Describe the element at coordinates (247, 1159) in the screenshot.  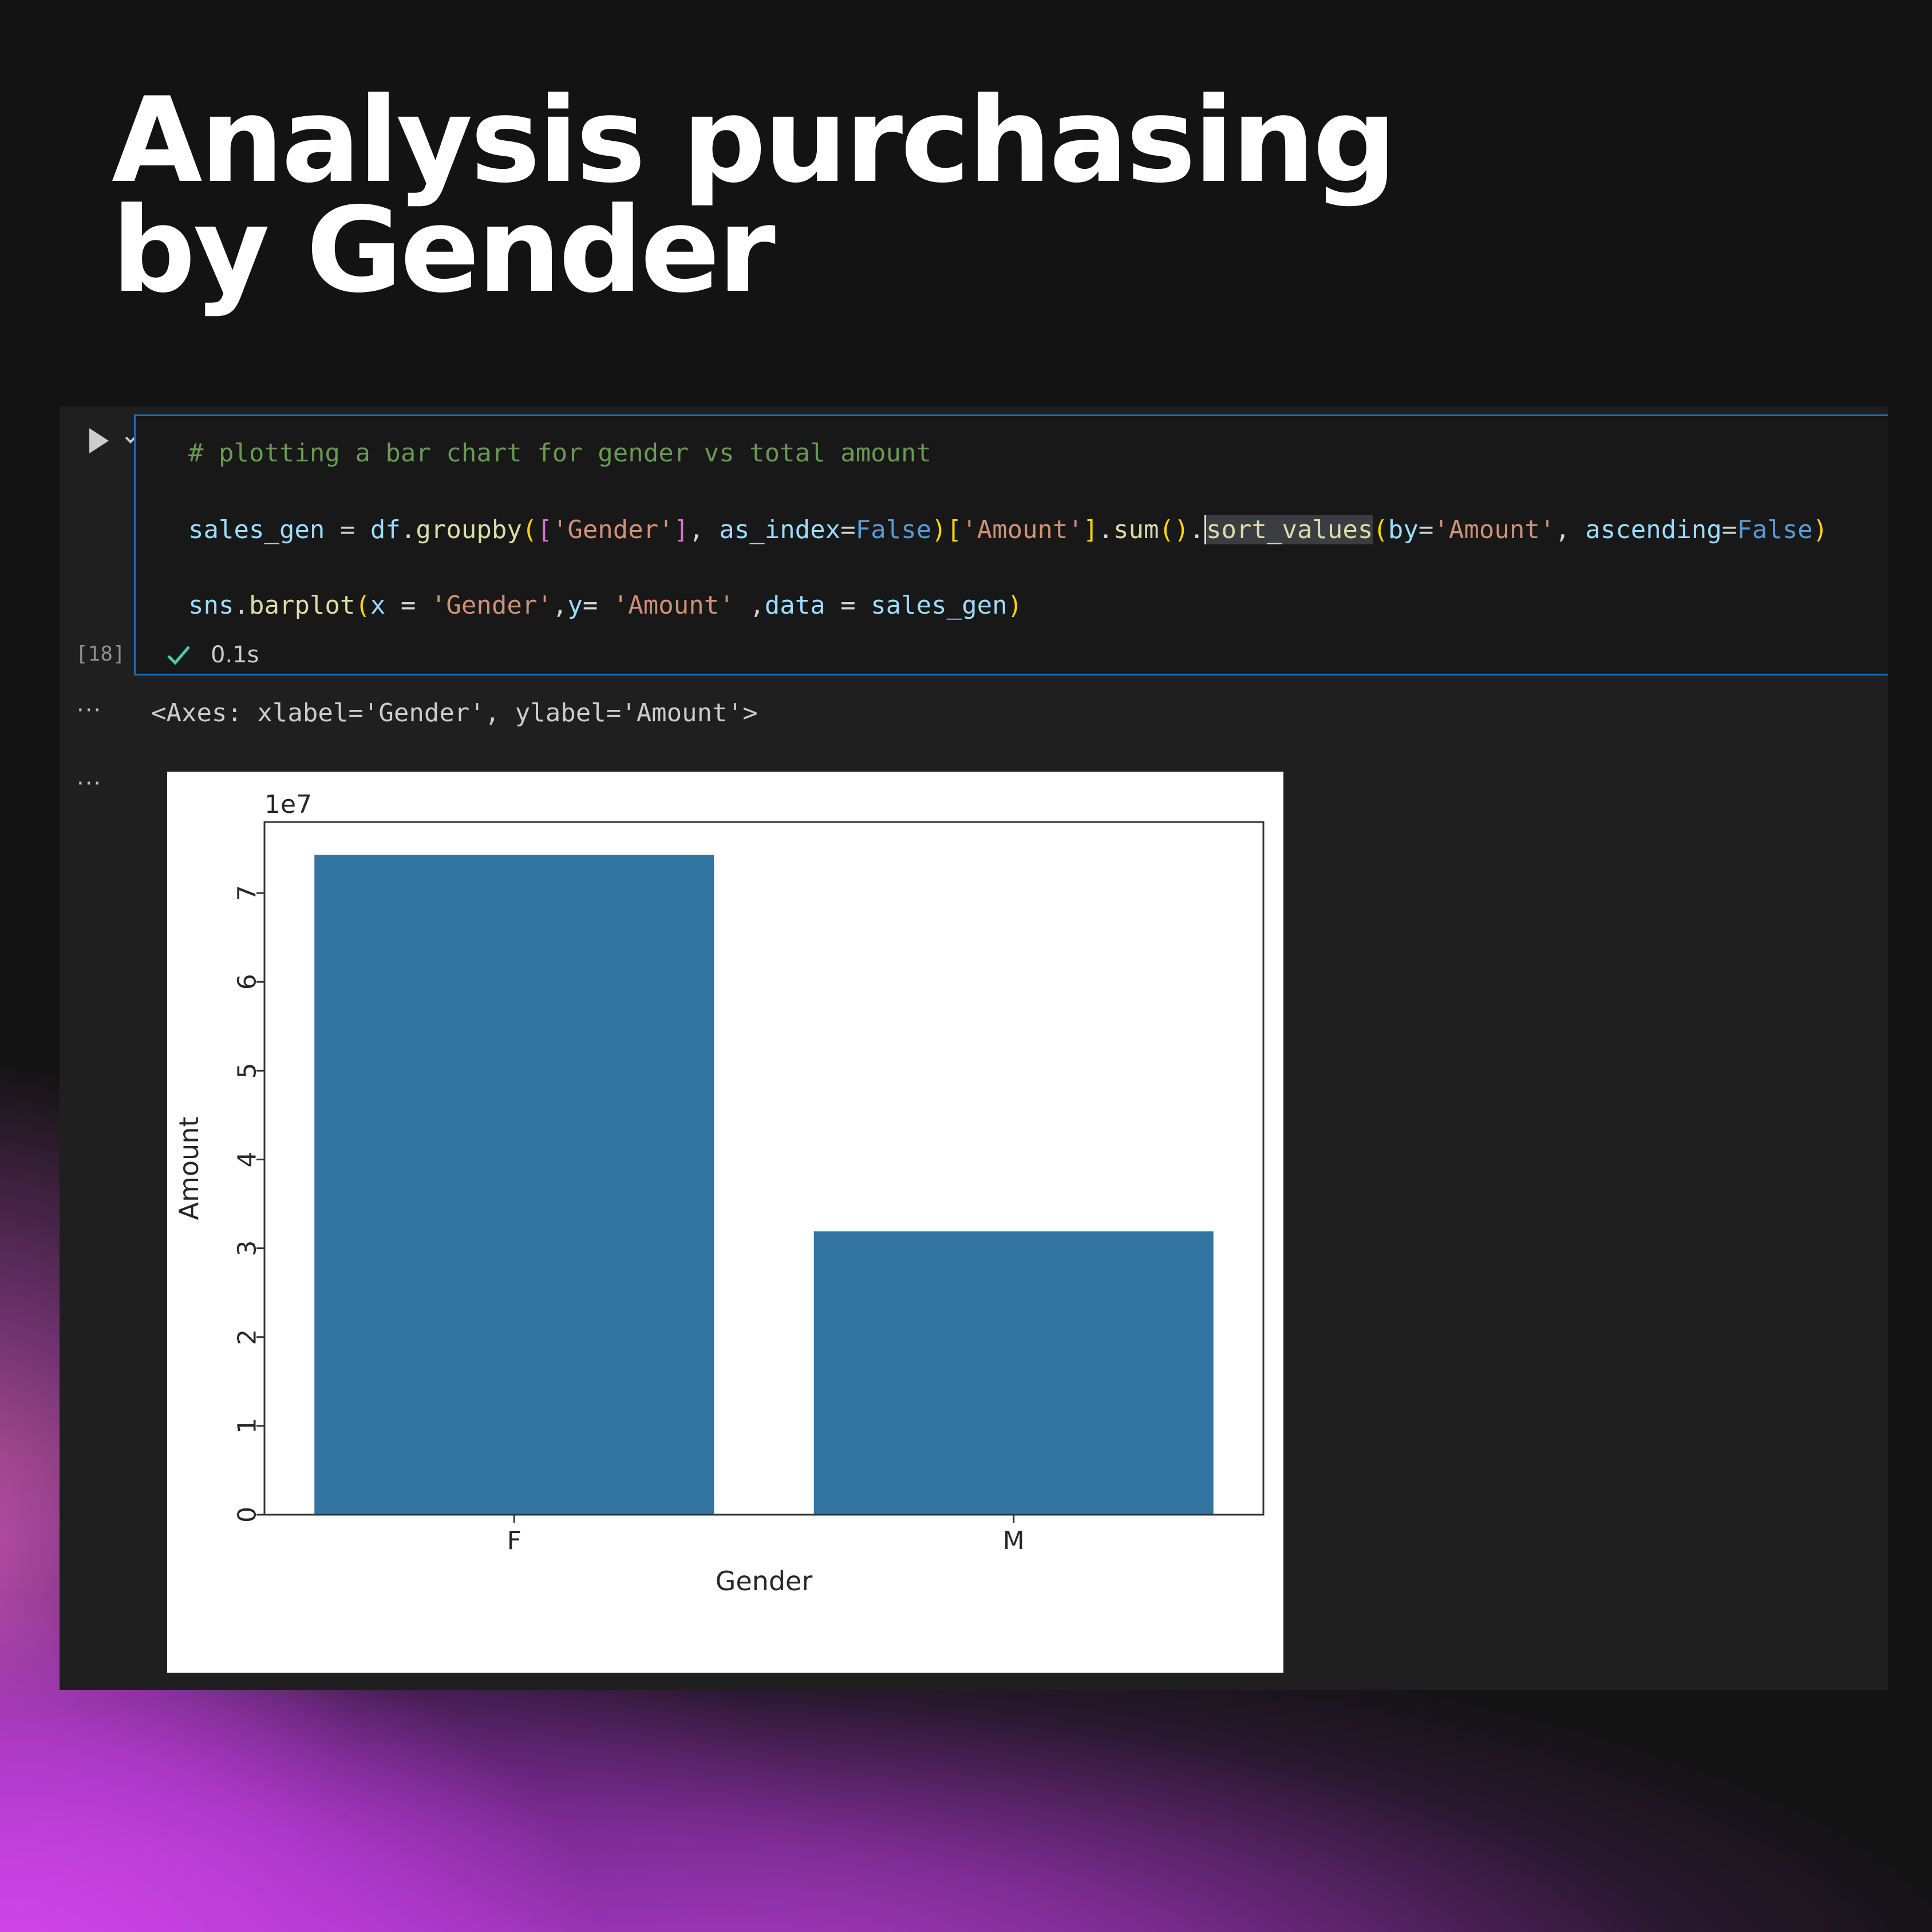
I see `y-tick-label: 4` at that location.